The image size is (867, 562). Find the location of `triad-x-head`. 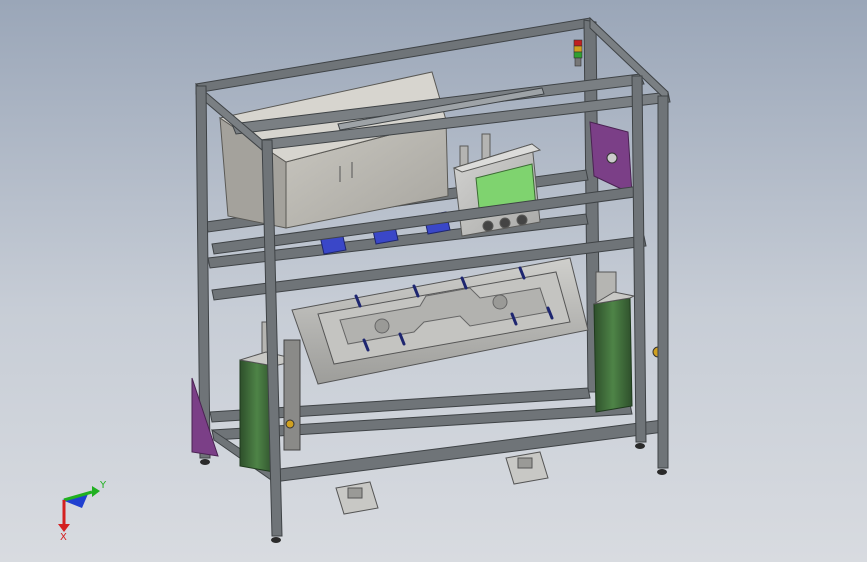

triad-x-head is located at coordinates (64, 528).